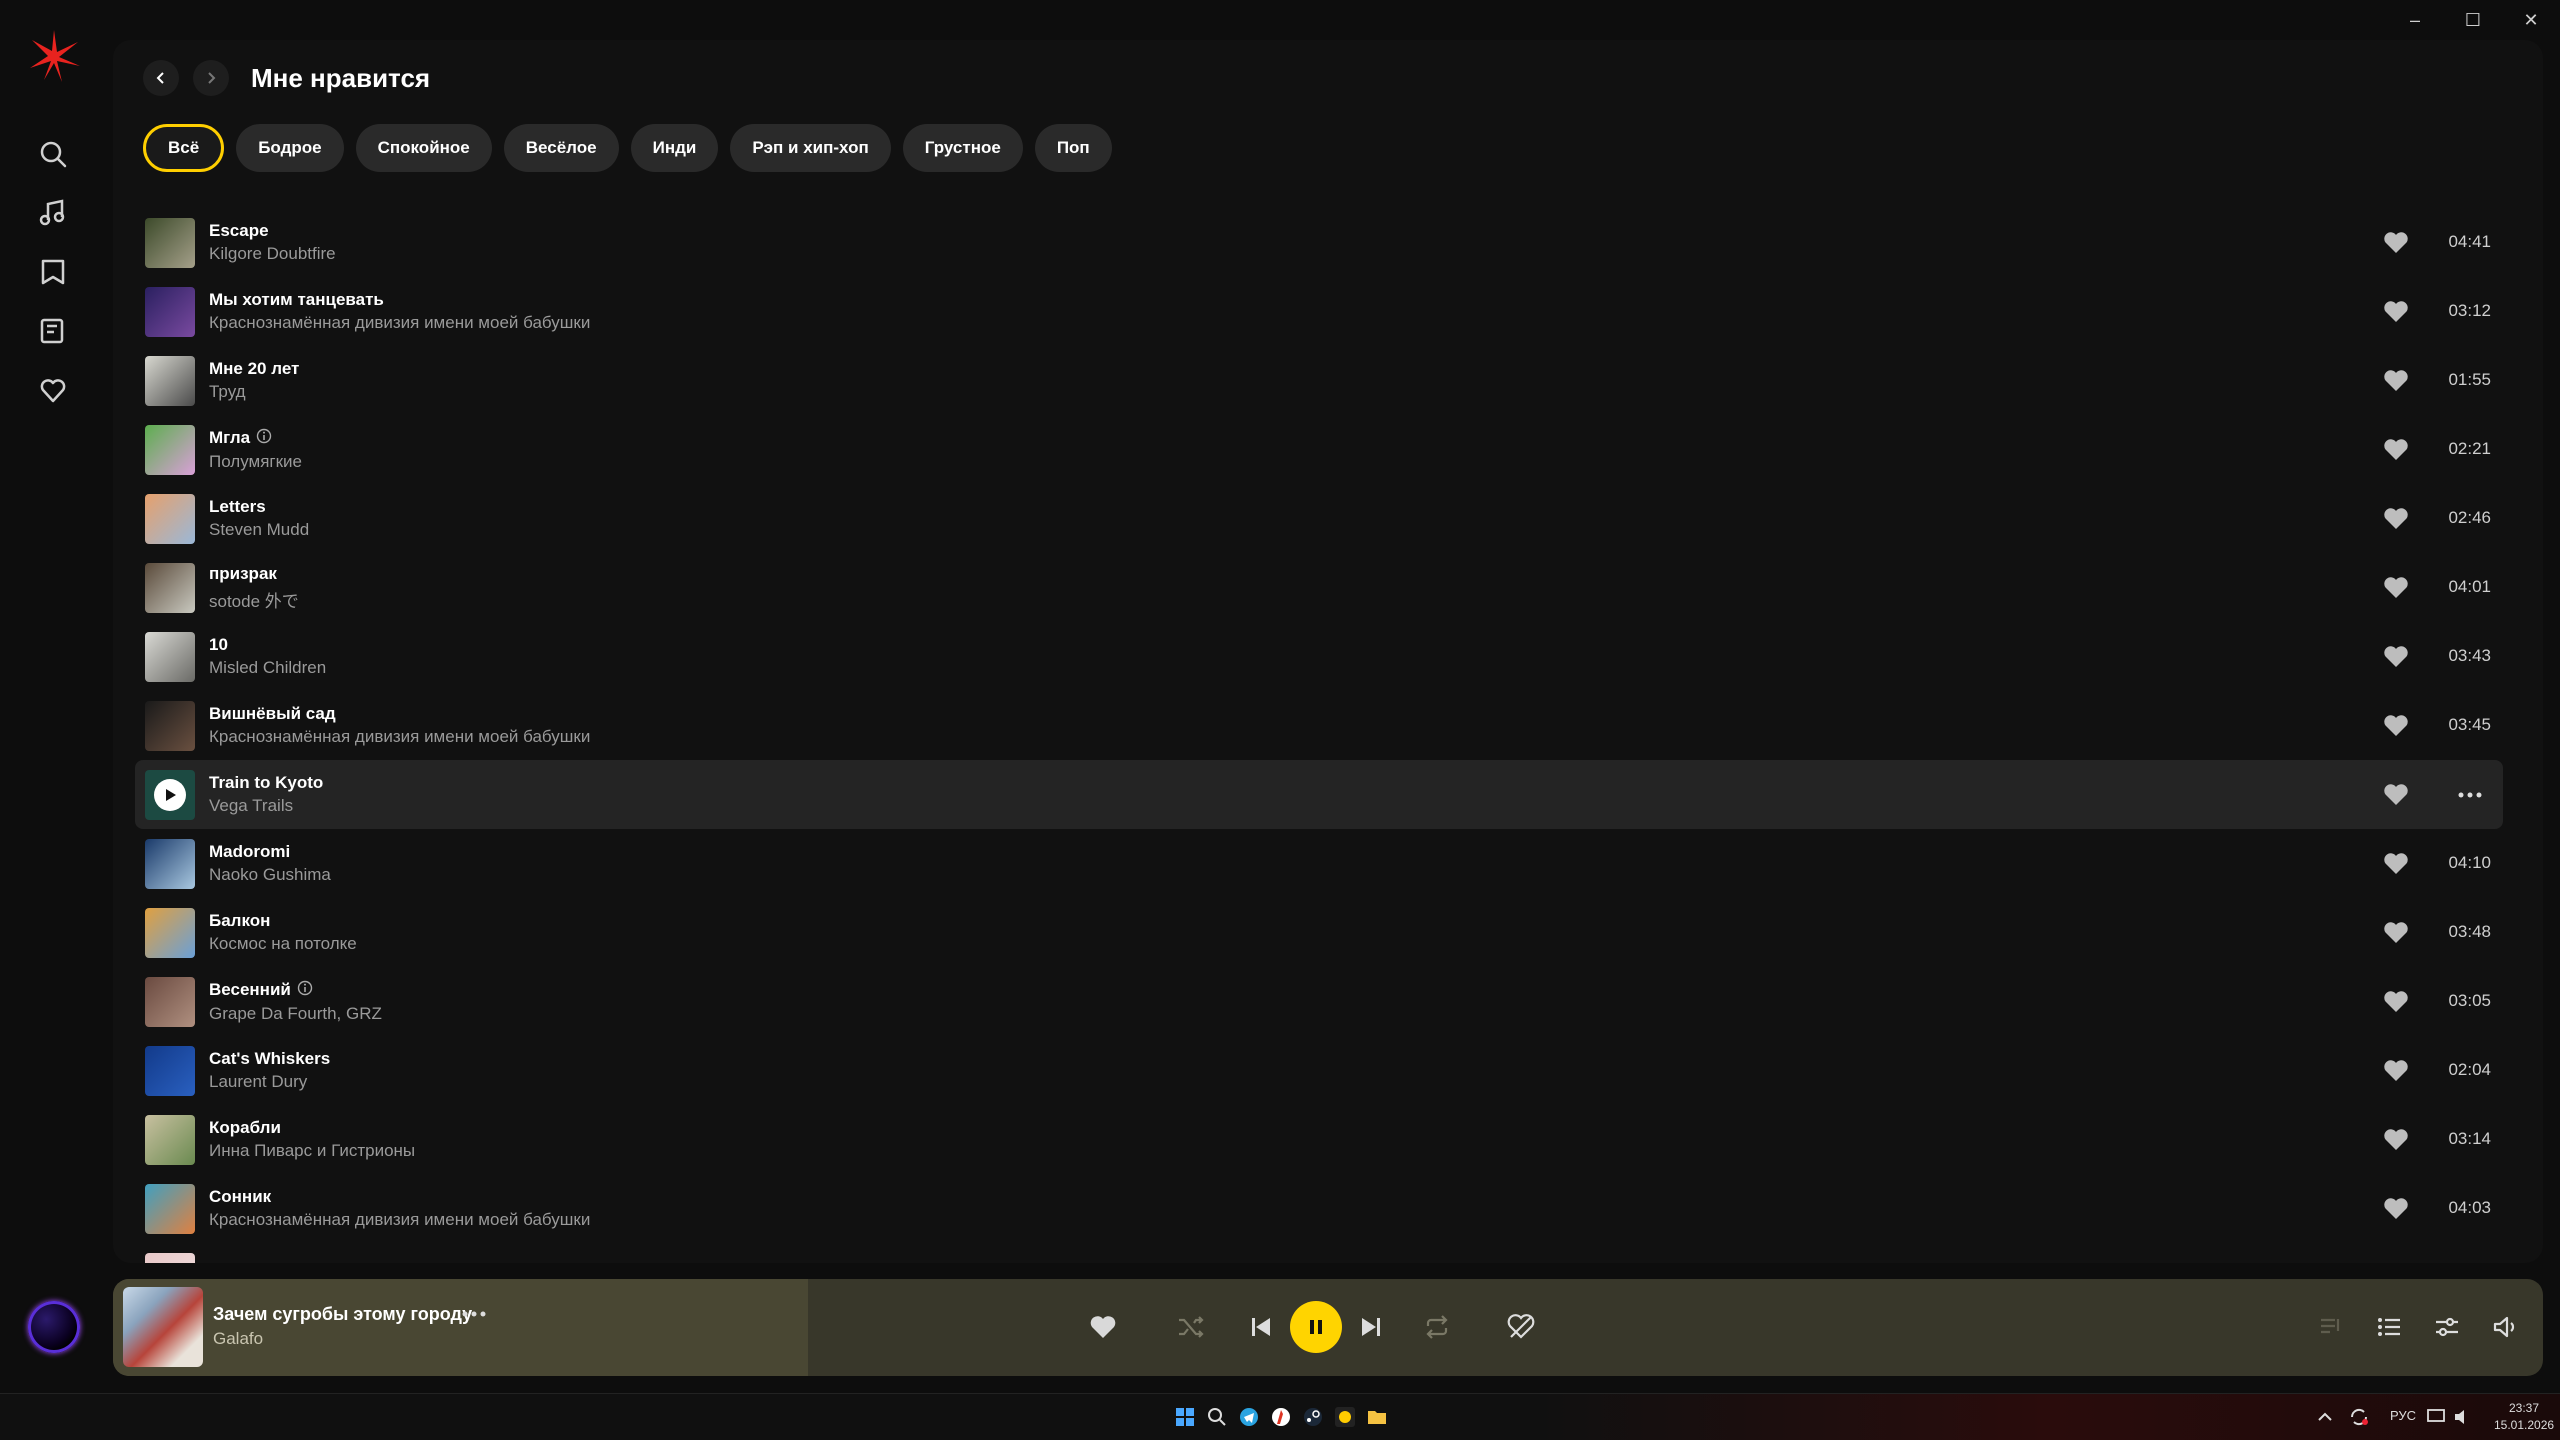  What do you see at coordinates (295, 990) in the screenshot?
I see `track-title: Весенний` at bounding box center [295, 990].